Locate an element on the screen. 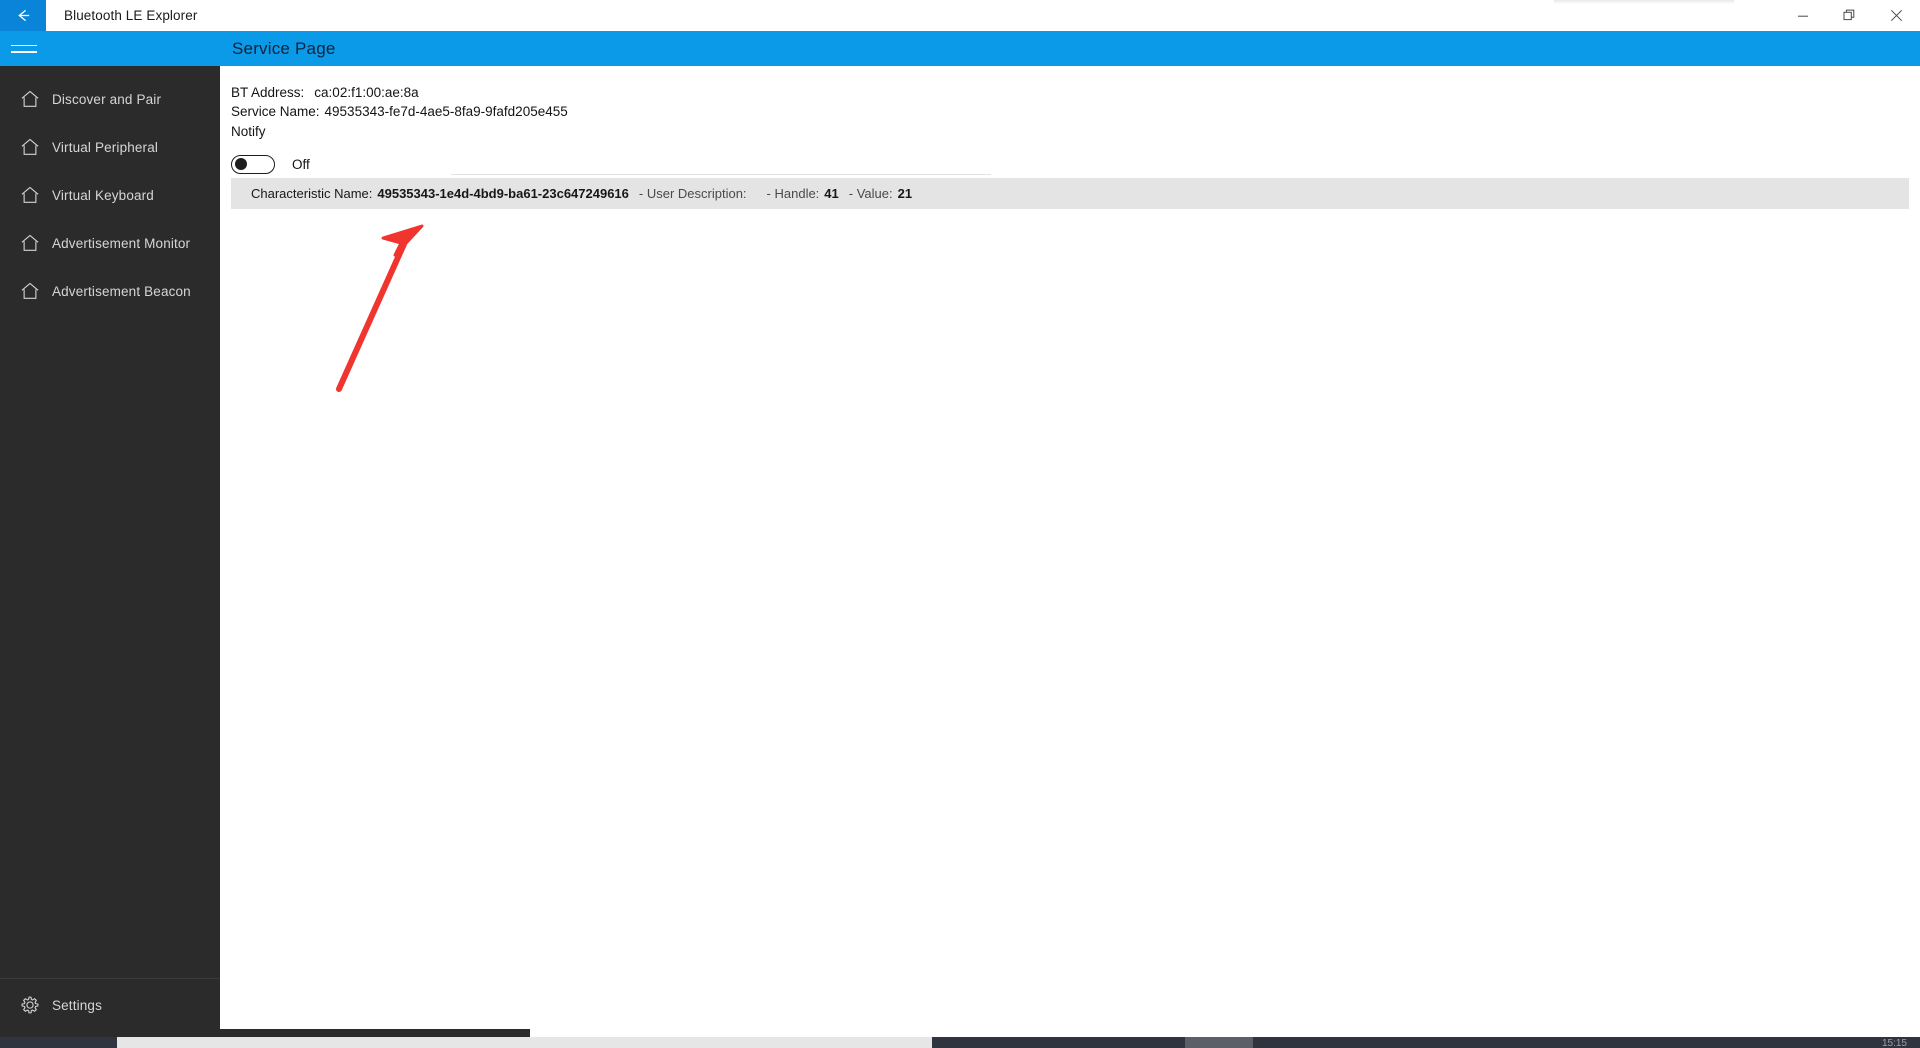 The height and width of the screenshot is (1048, 1920). sidebar-footer: Settings is located at coordinates (110, 1003).